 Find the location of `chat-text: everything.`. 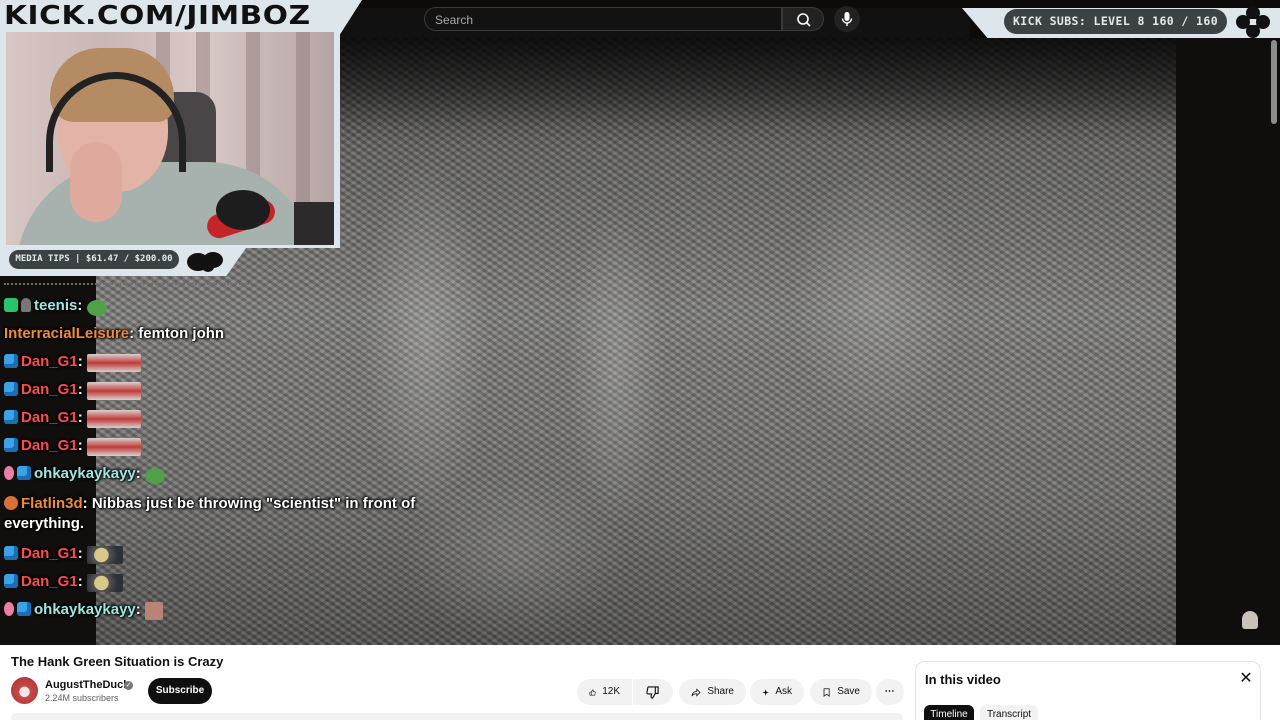

chat-text: everything. is located at coordinates (44, 523).